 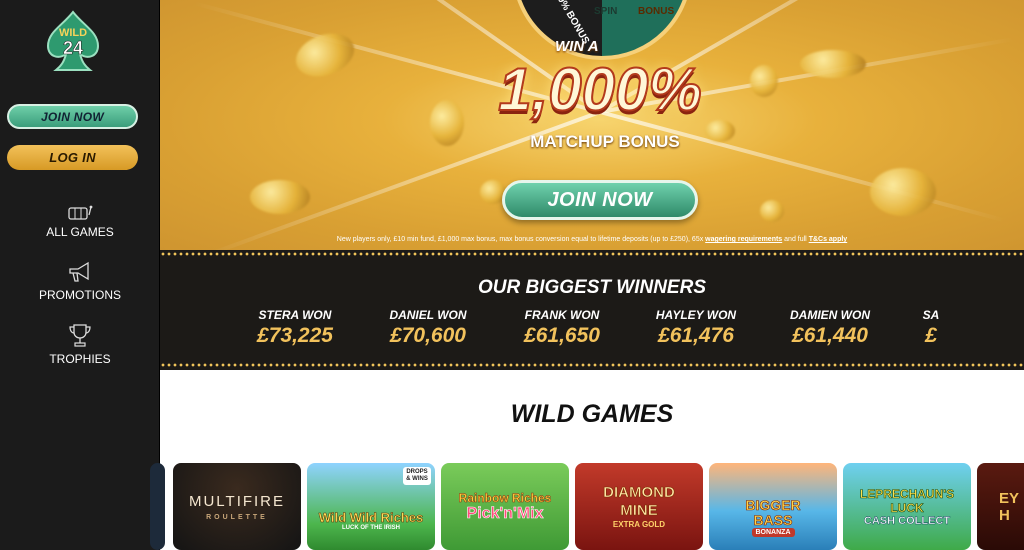 I want to click on game-tile: LEPRECHAUN'S LUCK CASH COLLECT, so click(x=907, y=506).